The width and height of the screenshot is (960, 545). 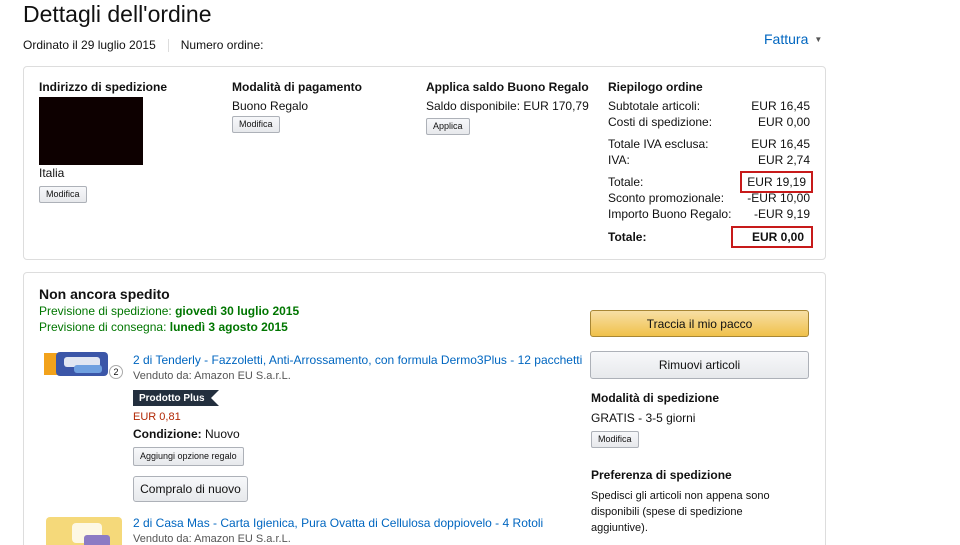 What do you see at coordinates (103, 87) in the screenshot?
I see `shipping-address-title: Indirizzo di spedizione` at bounding box center [103, 87].